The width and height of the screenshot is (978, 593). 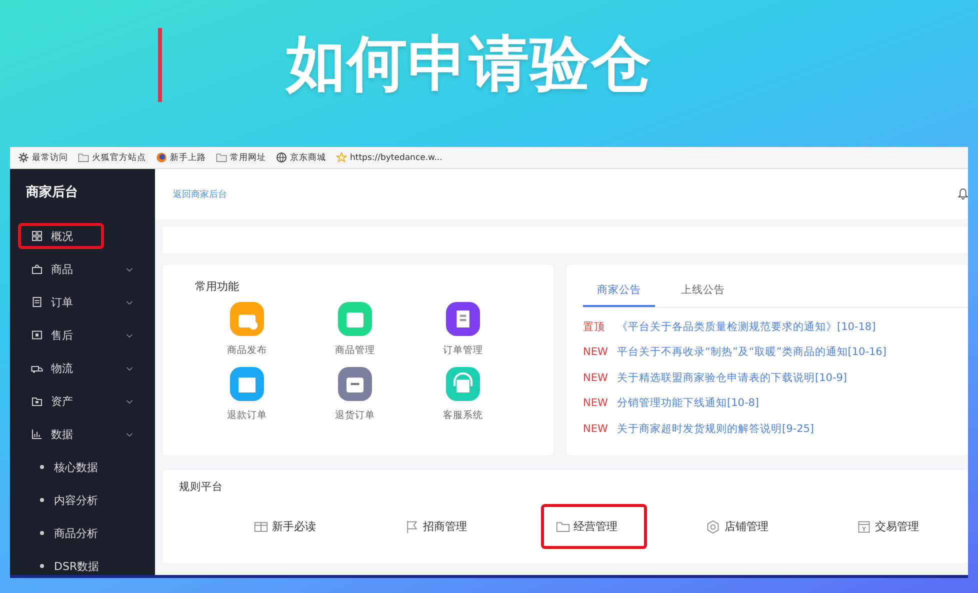 I want to click on notice-link: 分销管理功能下线通知[10-8], so click(x=688, y=403).